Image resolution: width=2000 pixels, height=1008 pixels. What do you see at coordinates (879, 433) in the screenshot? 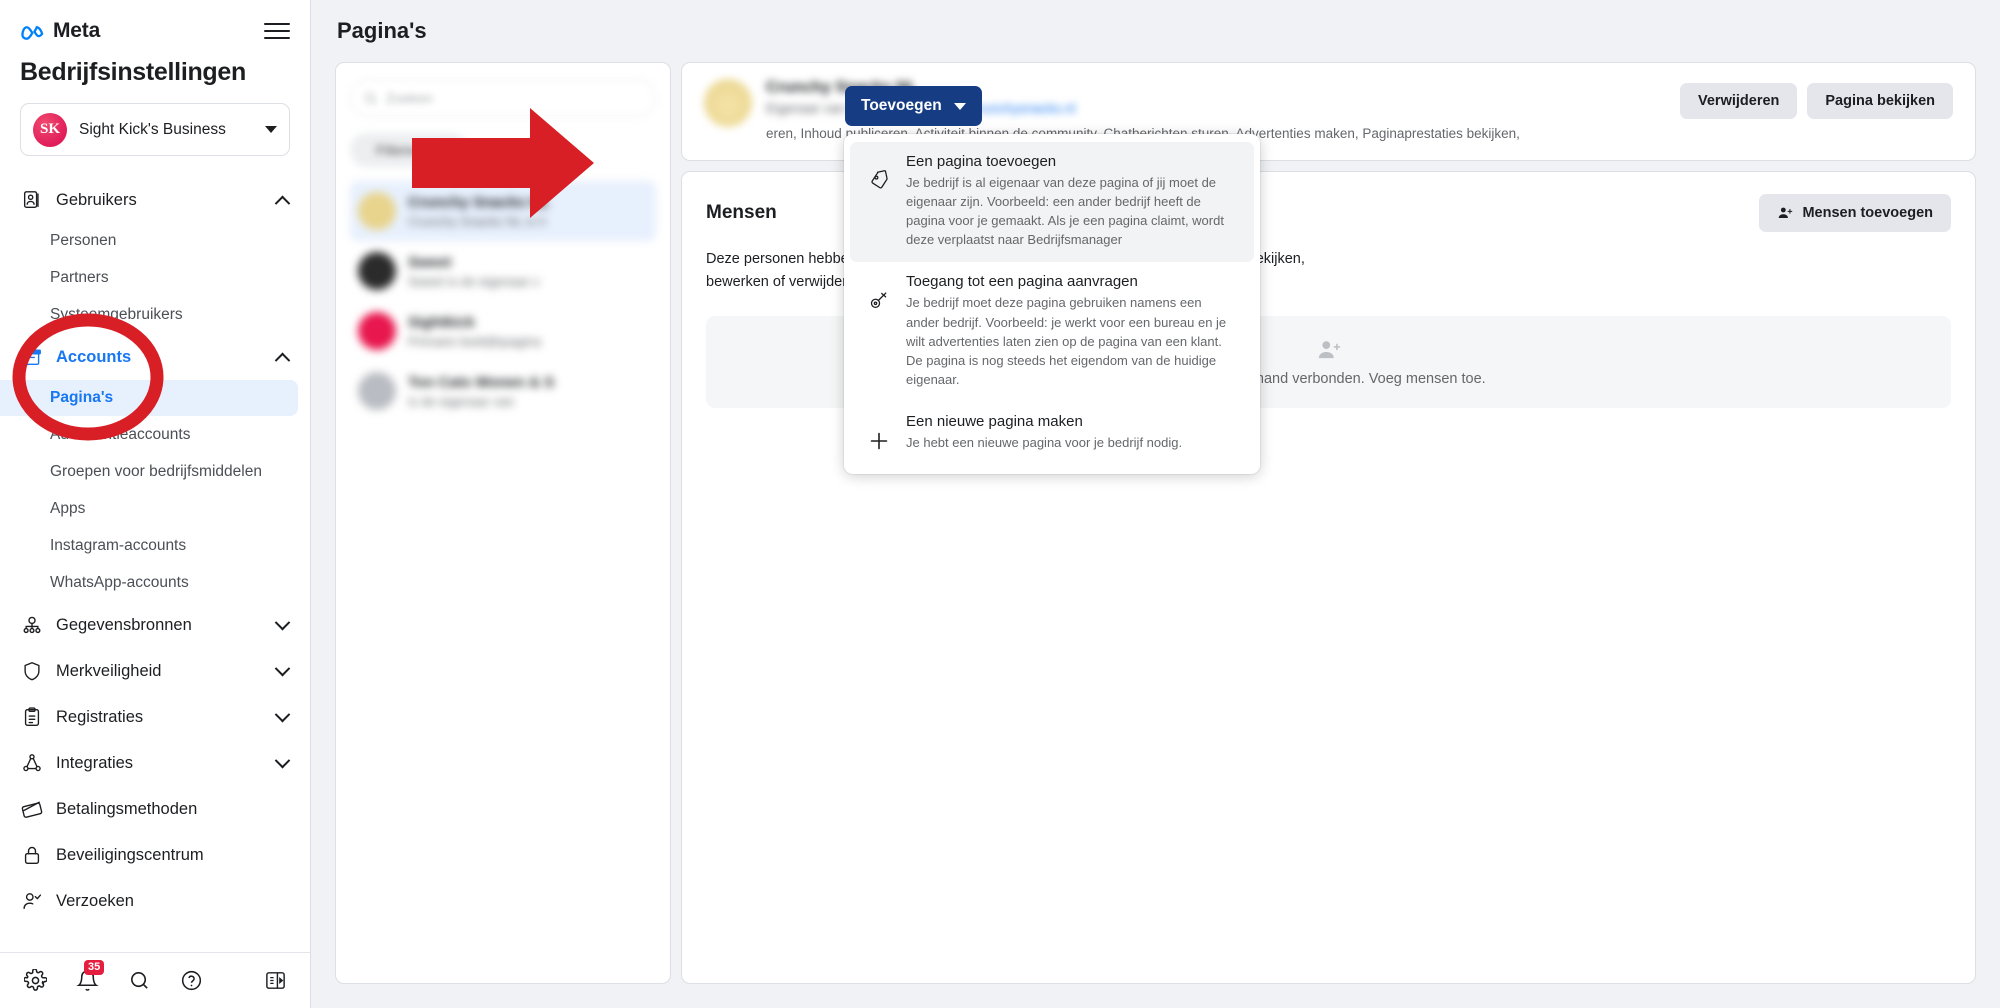
I see `plus-icon` at bounding box center [879, 433].